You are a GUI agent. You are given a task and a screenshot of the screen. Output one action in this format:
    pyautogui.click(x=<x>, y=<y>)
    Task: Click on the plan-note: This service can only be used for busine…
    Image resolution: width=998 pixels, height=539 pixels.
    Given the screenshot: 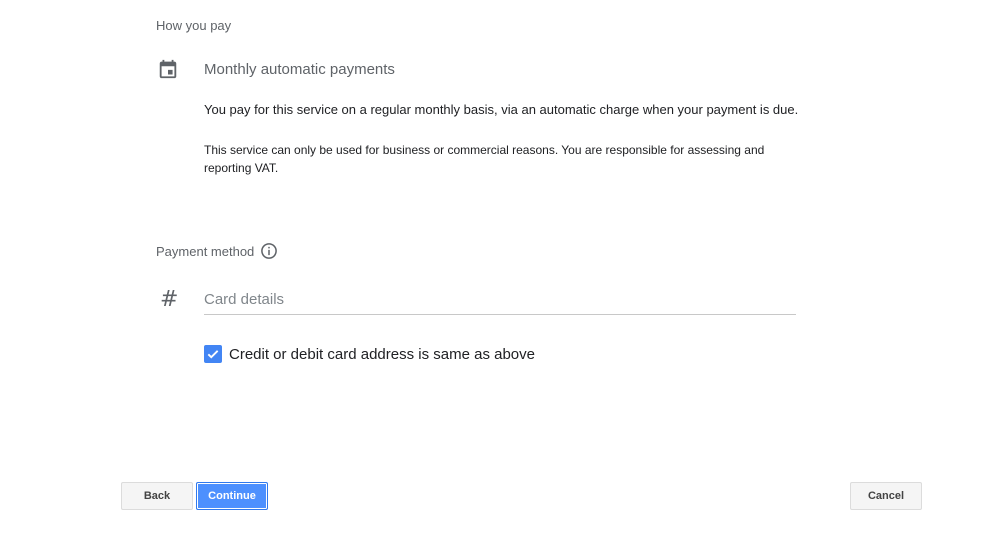 What is the action you would take?
    pyautogui.click(x=484, y=159)
    